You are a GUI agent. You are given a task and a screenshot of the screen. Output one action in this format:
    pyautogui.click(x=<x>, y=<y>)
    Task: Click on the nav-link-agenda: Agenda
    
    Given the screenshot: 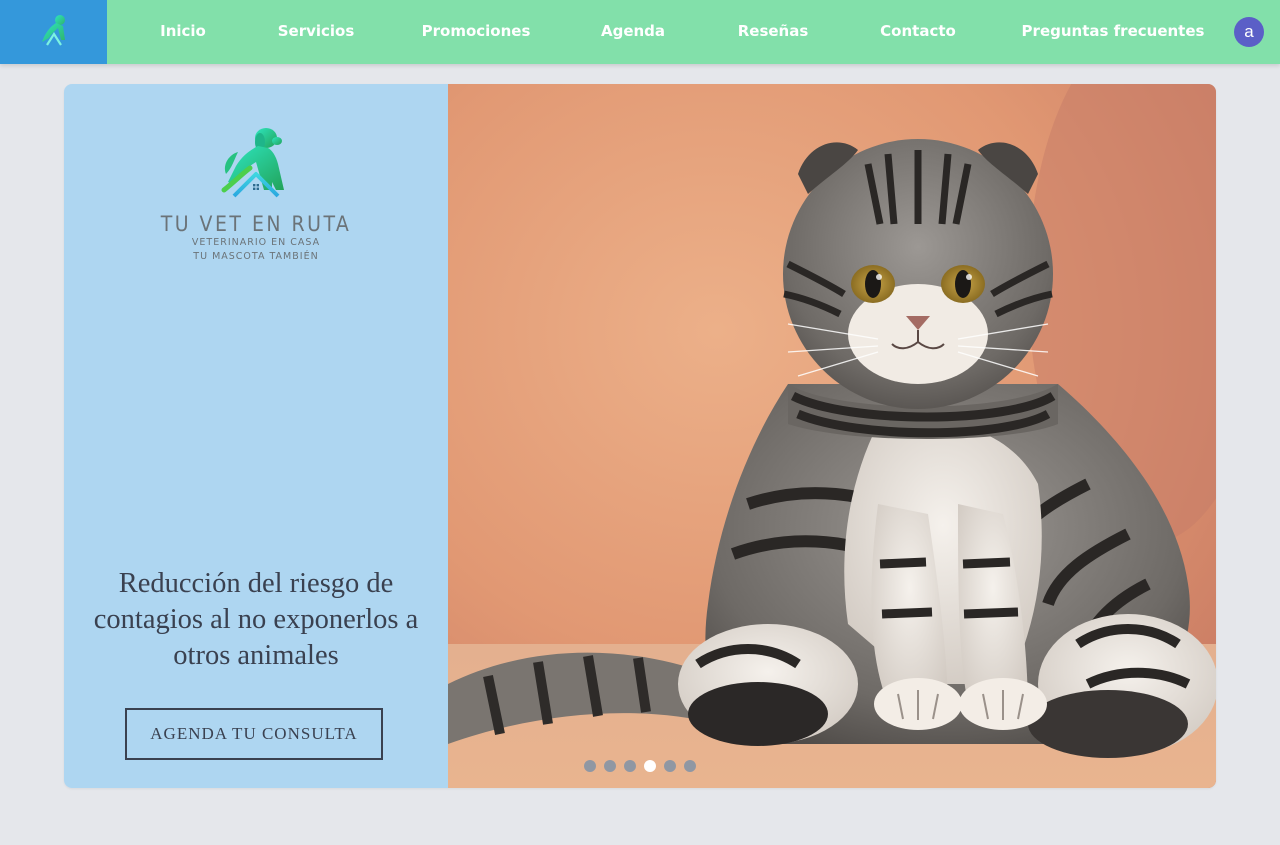 What is the action you would take?
    pyautogui.click(x=633, y=32)
    